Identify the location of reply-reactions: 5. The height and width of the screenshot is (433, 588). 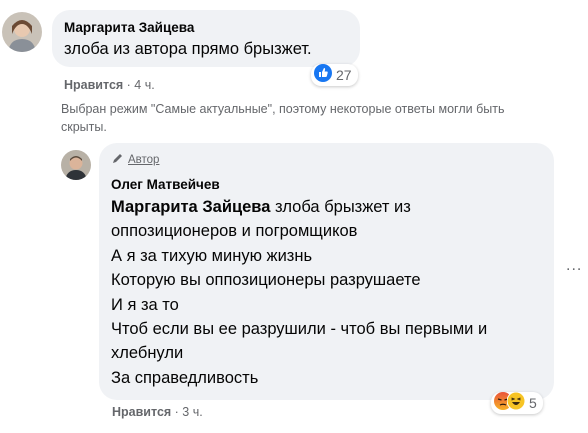
(517, 403).